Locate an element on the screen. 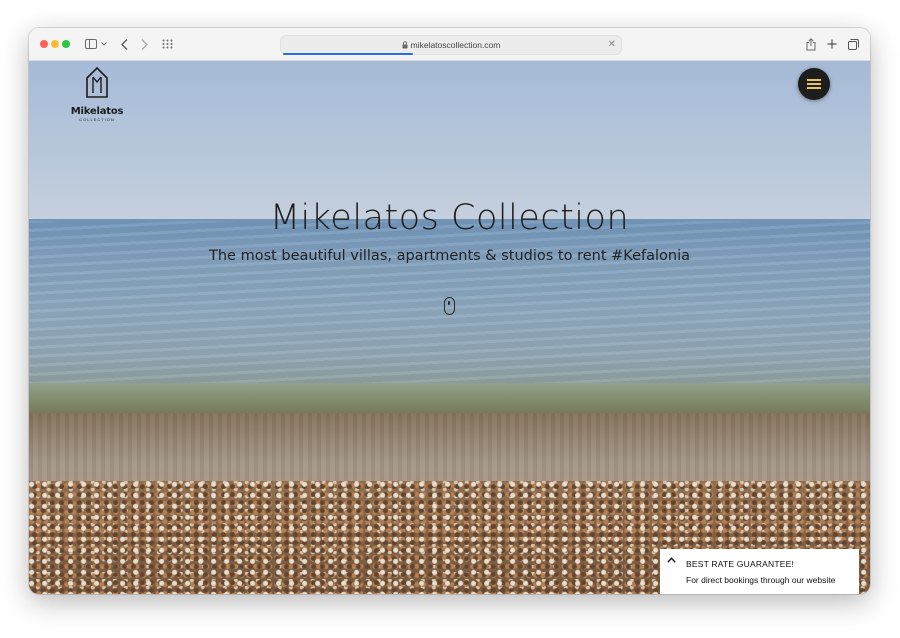 The height and width of the screenshot is (638, 900). hero-title: Mikelatos Collection is located at coordinates (449, 218).